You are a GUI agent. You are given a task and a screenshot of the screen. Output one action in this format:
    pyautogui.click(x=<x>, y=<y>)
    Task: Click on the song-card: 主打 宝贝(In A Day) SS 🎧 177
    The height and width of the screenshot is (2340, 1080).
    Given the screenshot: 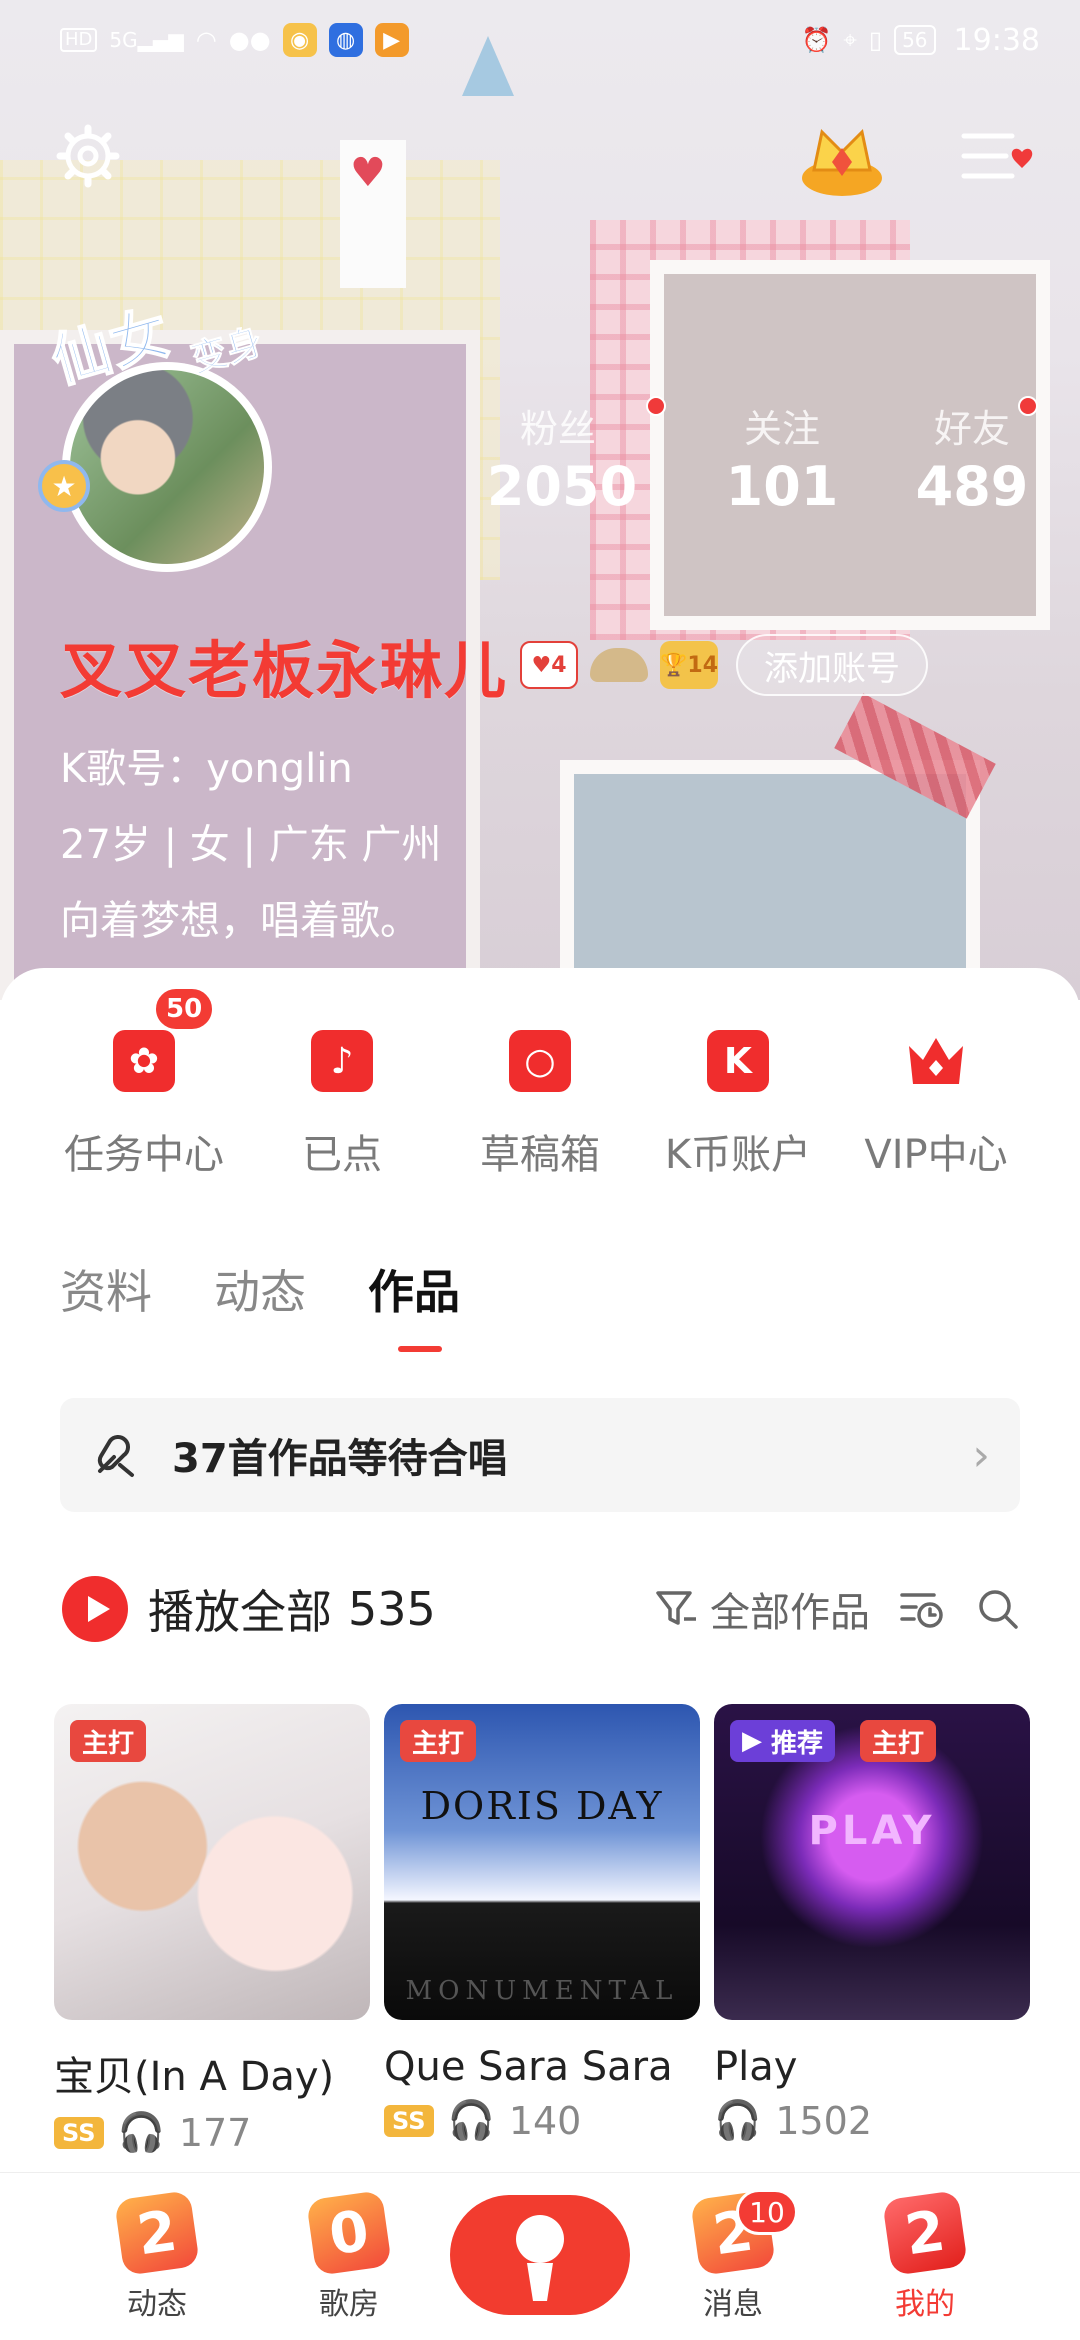 What is the action you would take?
    pyautogui.click(x=212, y=1929)
    